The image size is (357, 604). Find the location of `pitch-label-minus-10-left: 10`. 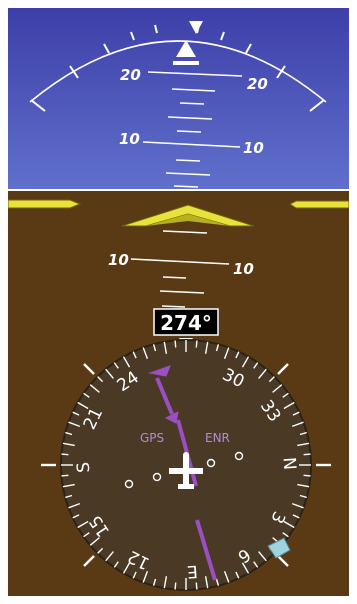

pitch-label-minus-10-left: 10 is located at coordinates (118, 260).